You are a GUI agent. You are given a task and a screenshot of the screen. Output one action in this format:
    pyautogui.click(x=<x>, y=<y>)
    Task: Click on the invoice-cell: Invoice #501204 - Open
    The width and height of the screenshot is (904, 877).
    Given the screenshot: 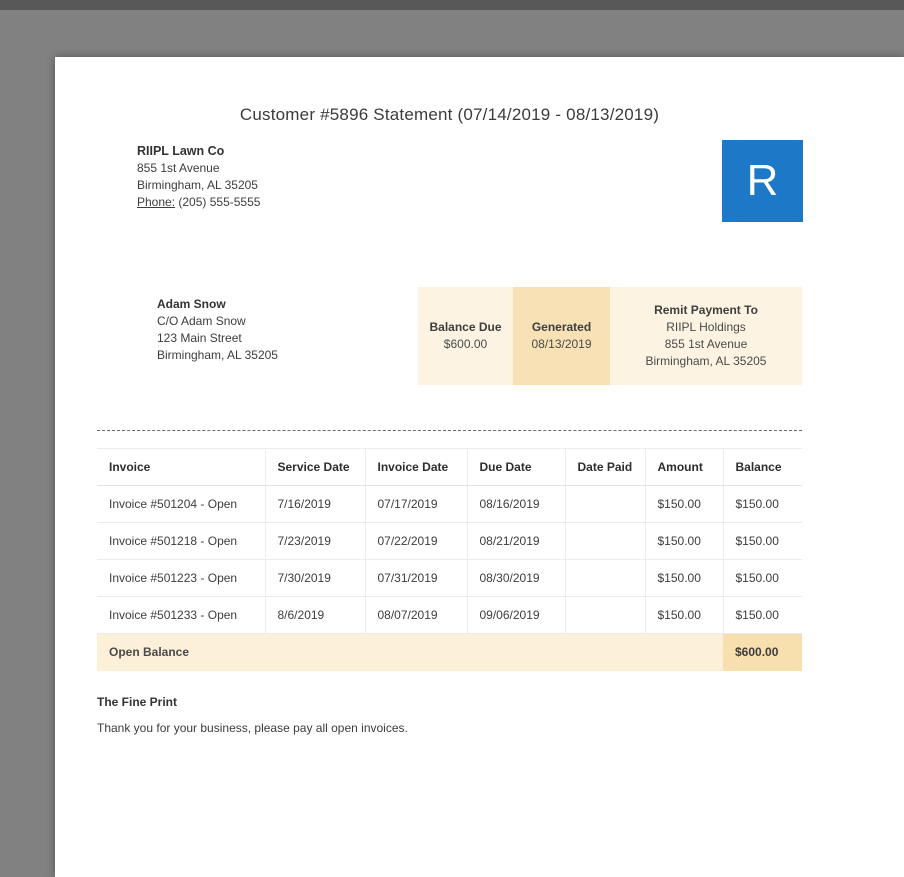 What is the action you would take?
    pyautogui.click(x=181, y=504)
    